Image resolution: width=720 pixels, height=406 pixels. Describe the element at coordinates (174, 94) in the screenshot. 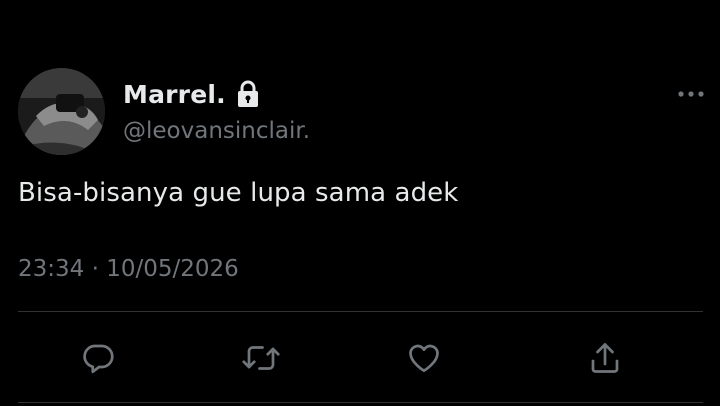

I see `display-name: Marrel.` at that location.